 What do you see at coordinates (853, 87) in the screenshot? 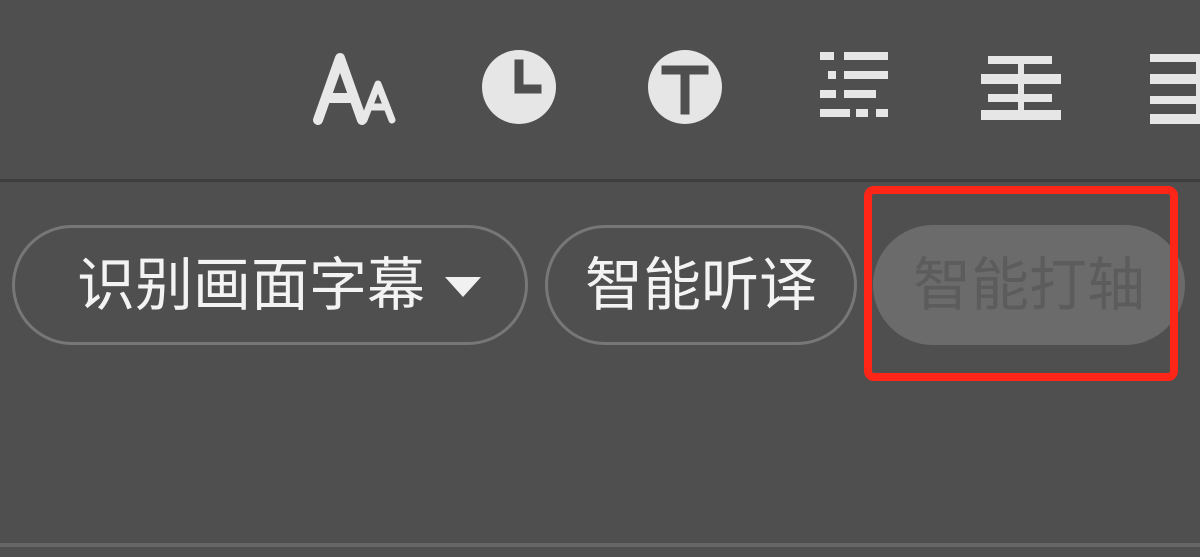
I see `sliders-icon` at bounding box center [853, 87].